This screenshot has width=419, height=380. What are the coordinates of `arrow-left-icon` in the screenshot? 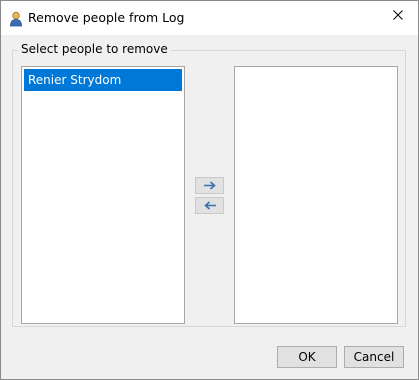 It's located at (210, 206).